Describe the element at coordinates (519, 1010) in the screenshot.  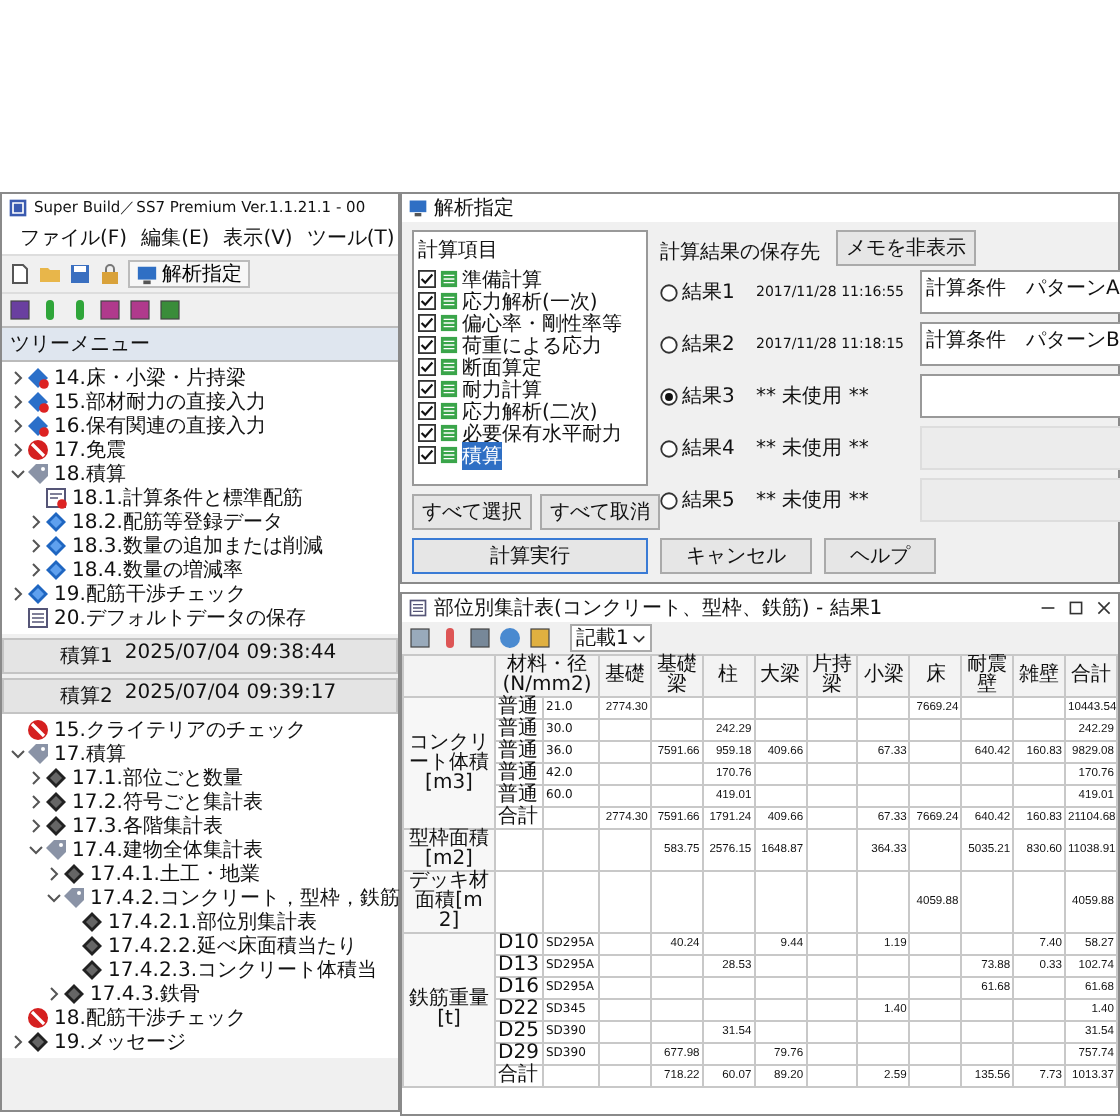
I see `table-cell: D22` at that location.